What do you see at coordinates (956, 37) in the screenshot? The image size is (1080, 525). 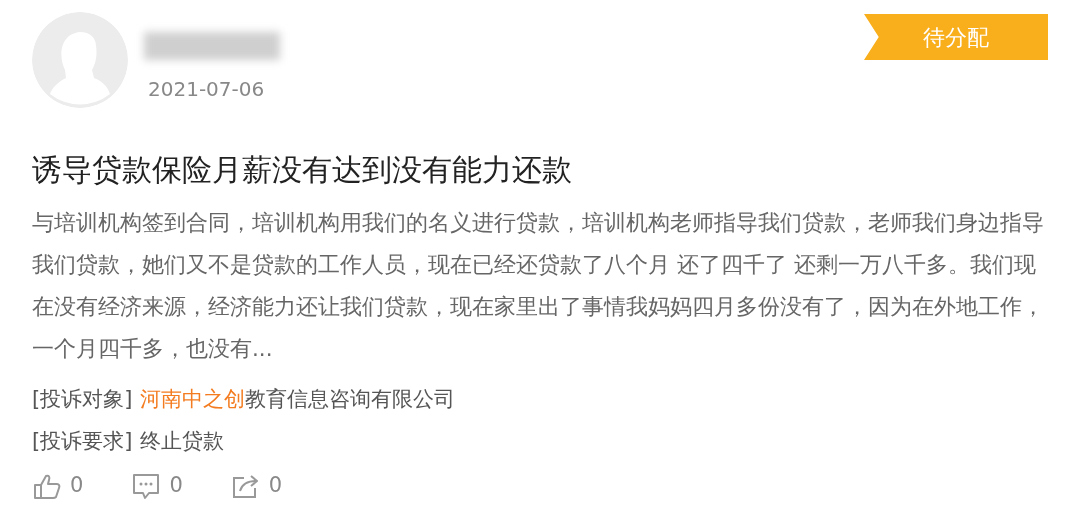 I see `status-badge: 待分配` at bounding box center [956, 37].